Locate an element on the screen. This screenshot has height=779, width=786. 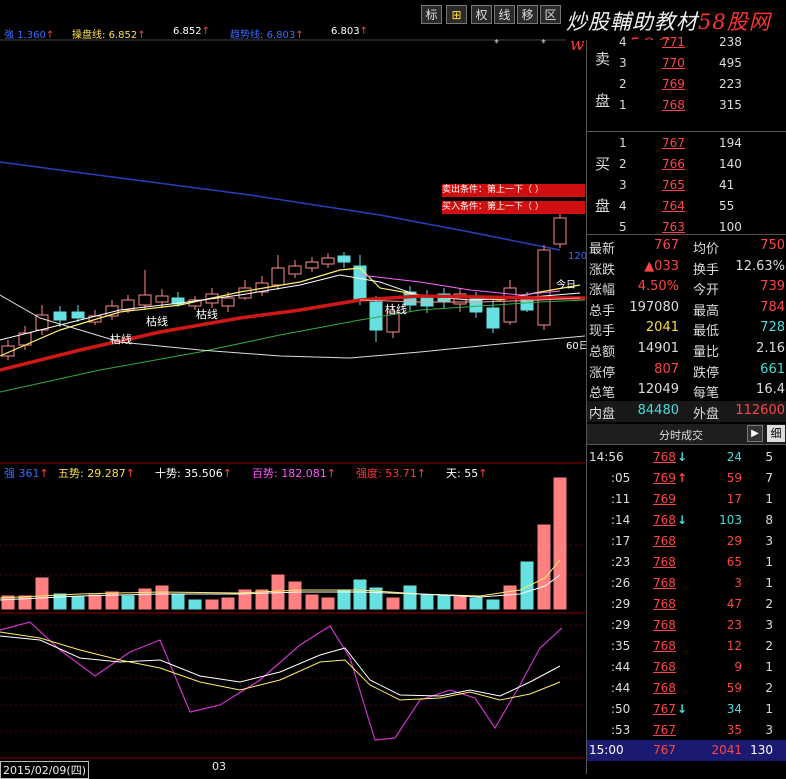
quote-label: 最新 is located at coordinates (602, 249).